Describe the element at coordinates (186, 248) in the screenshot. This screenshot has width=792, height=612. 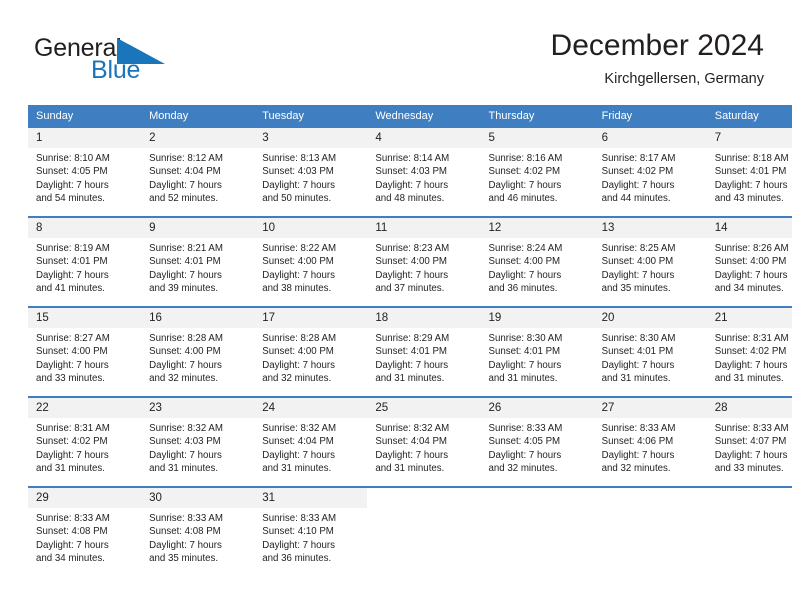
I see `sunrise-text: Sunrise: 8:21 AM` at that location.